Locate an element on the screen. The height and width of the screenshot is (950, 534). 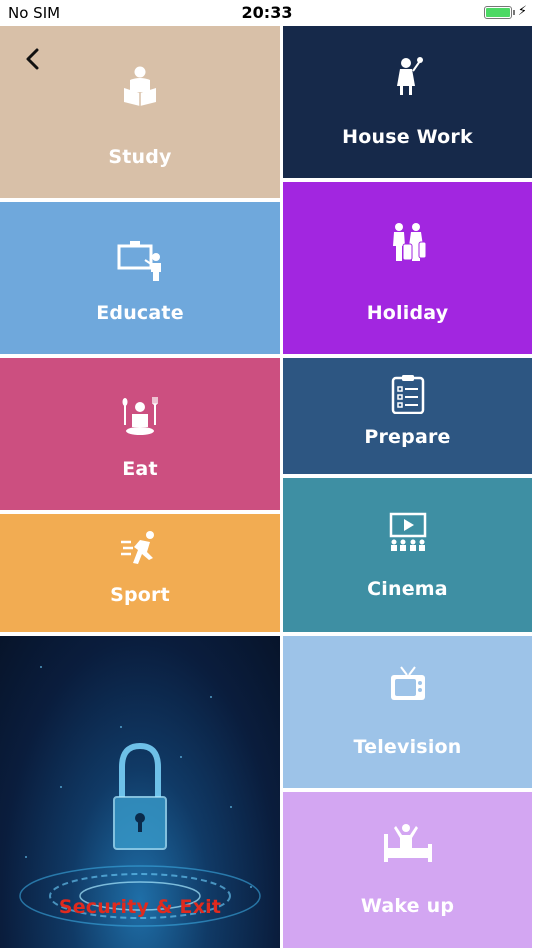
padlock-icon is located at coordinates (140, 796).